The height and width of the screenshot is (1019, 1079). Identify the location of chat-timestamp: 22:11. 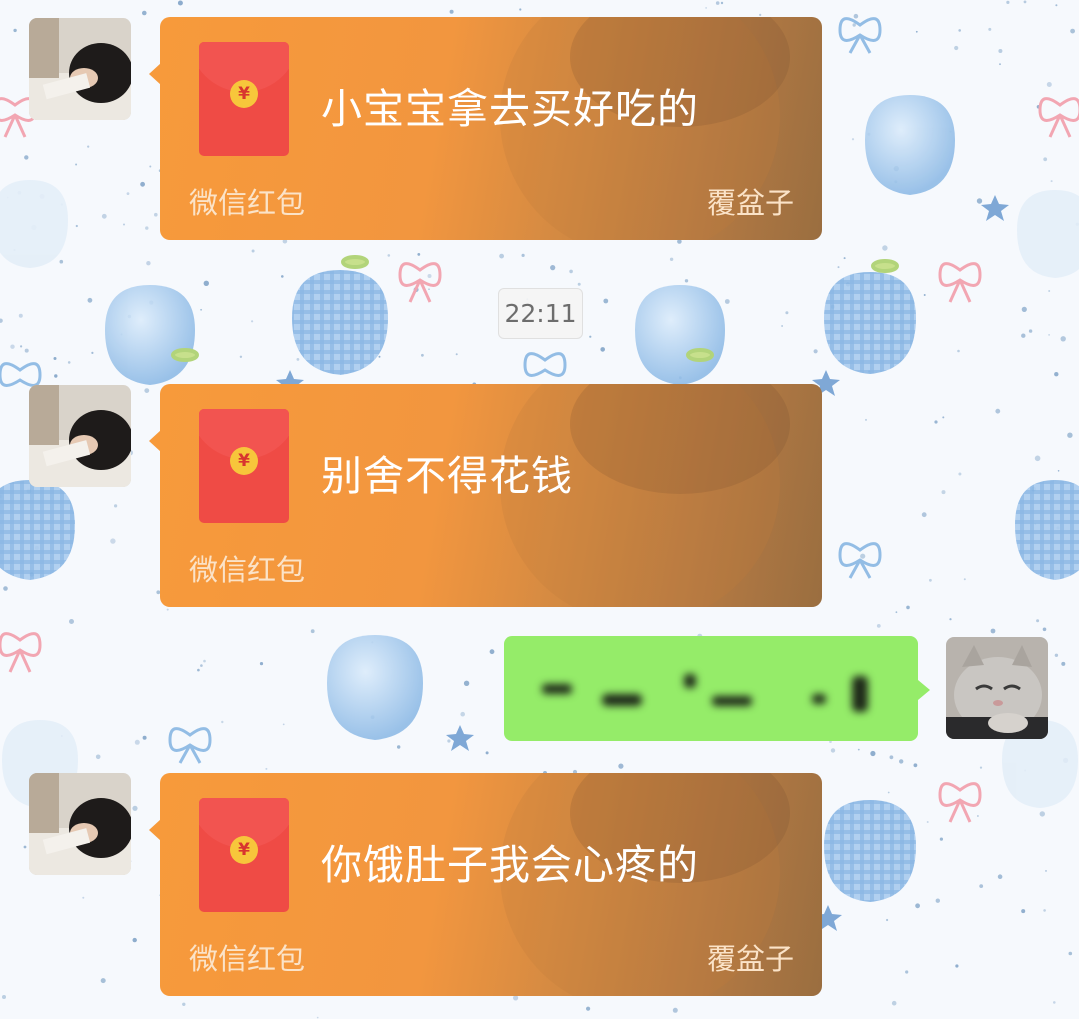
(540, 313).